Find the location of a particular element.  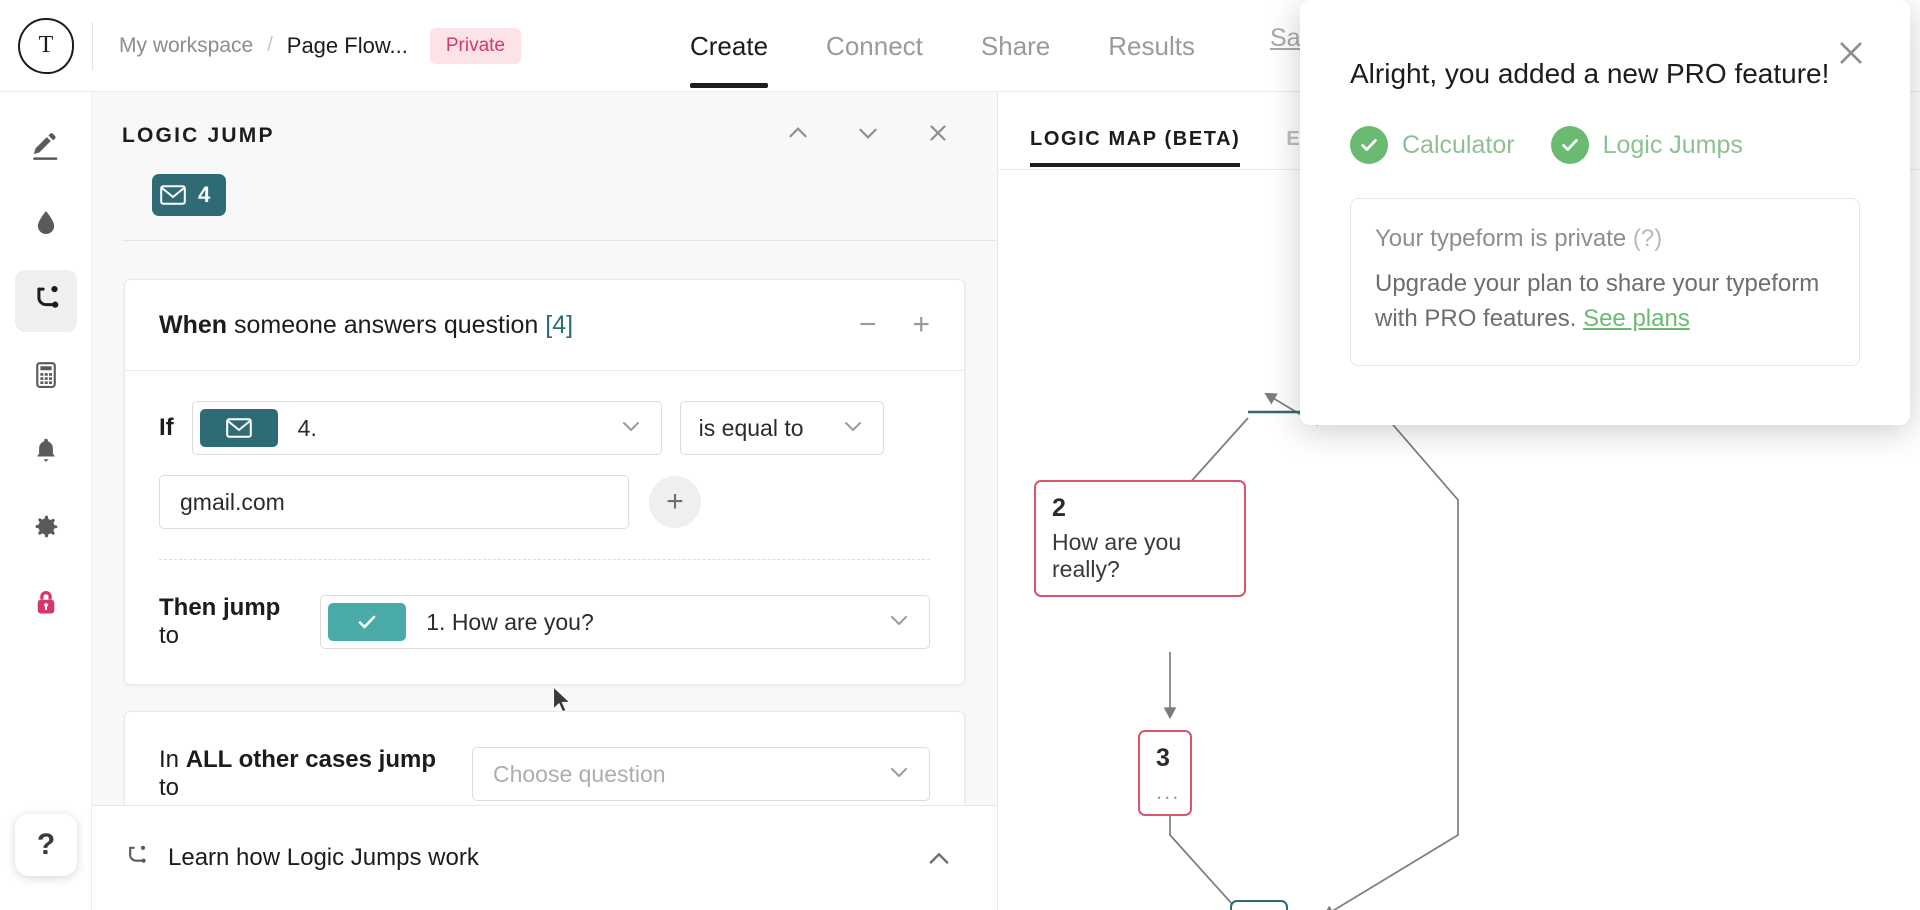

jump-target-select: 1. How are you? is located at coordinates (625, 622).